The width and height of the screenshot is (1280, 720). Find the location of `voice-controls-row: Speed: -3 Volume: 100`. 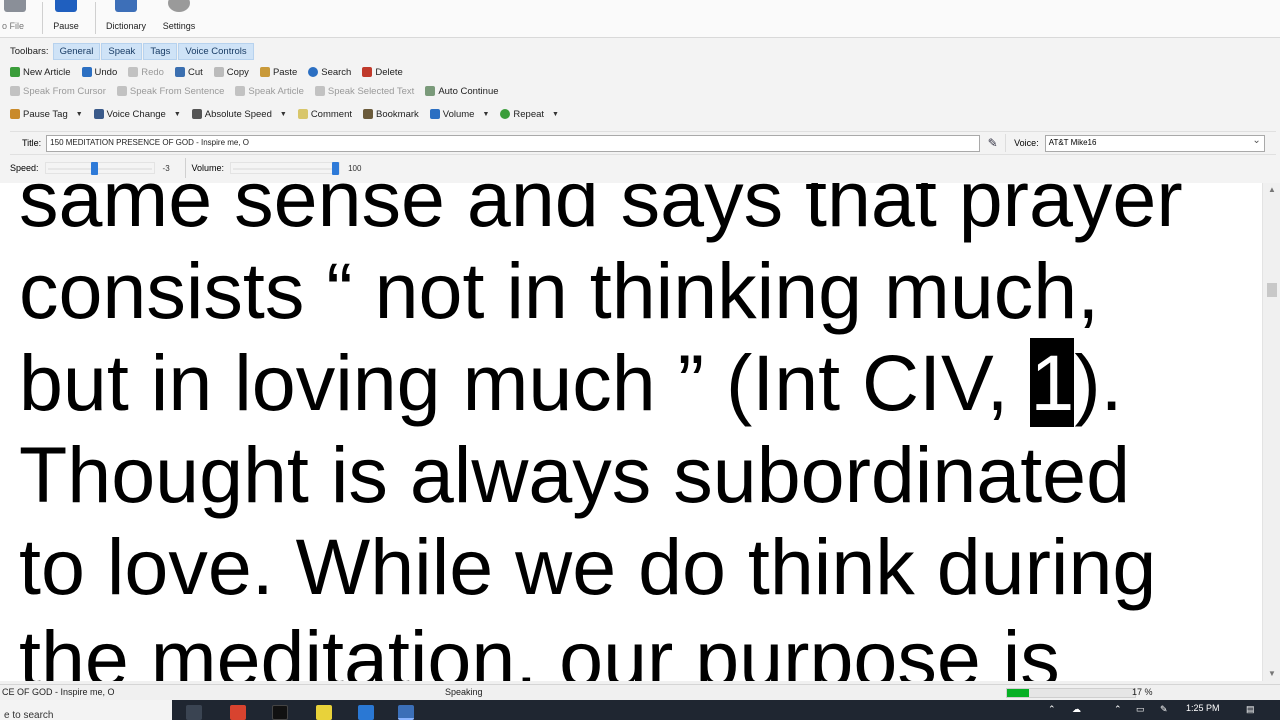

voice-controls-row: Speed: -3 Volume: 100 is located at coordinates (220, 168).